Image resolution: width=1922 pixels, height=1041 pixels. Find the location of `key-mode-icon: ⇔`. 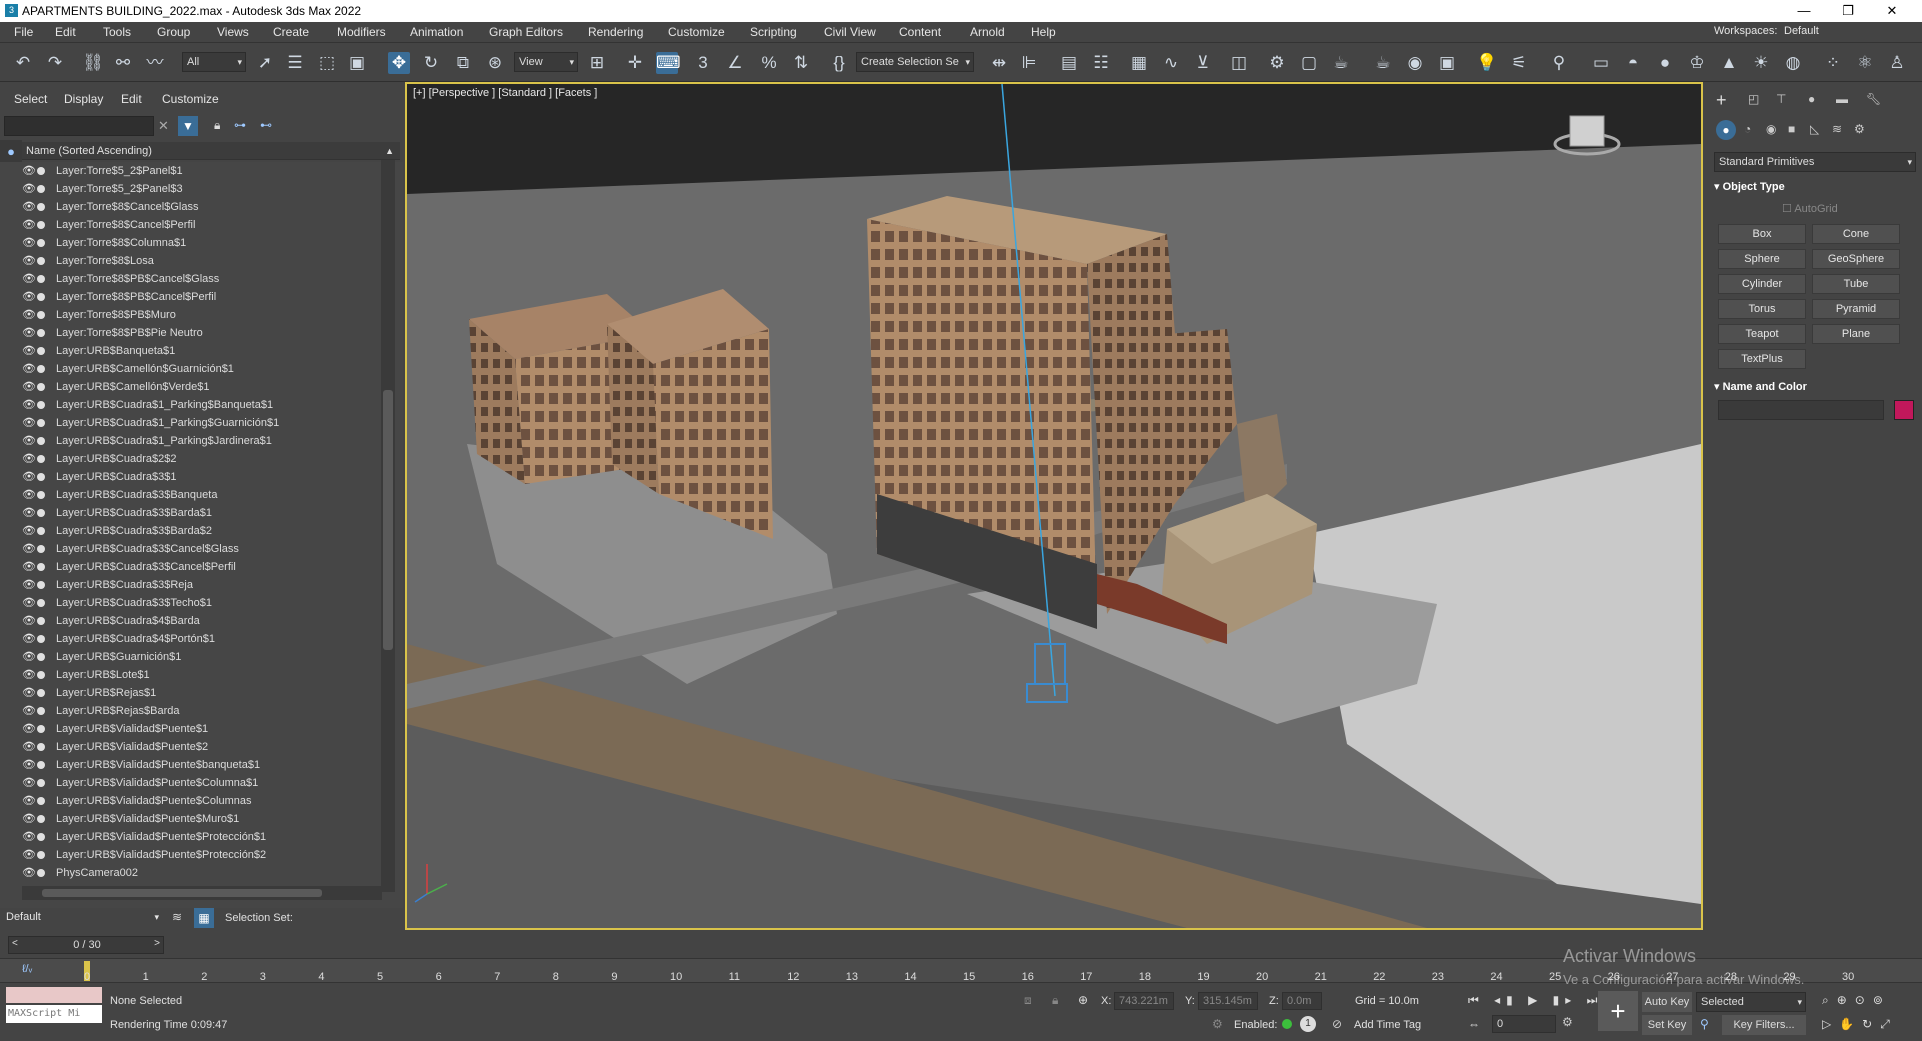

key-mode-icon: ⇔ is located at coordinates (1474, 1024).